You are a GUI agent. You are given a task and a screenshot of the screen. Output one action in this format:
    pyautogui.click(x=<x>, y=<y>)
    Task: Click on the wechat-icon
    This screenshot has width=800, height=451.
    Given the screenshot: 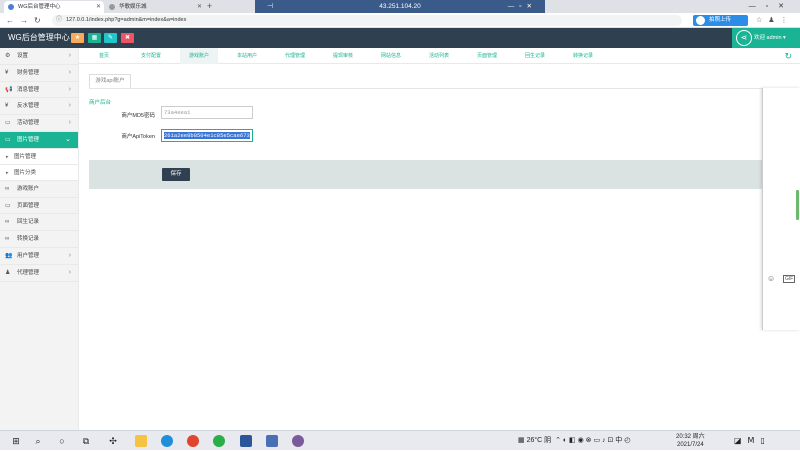 What is the action you would take?
    pyautogui.click(x=219, y=441)
    